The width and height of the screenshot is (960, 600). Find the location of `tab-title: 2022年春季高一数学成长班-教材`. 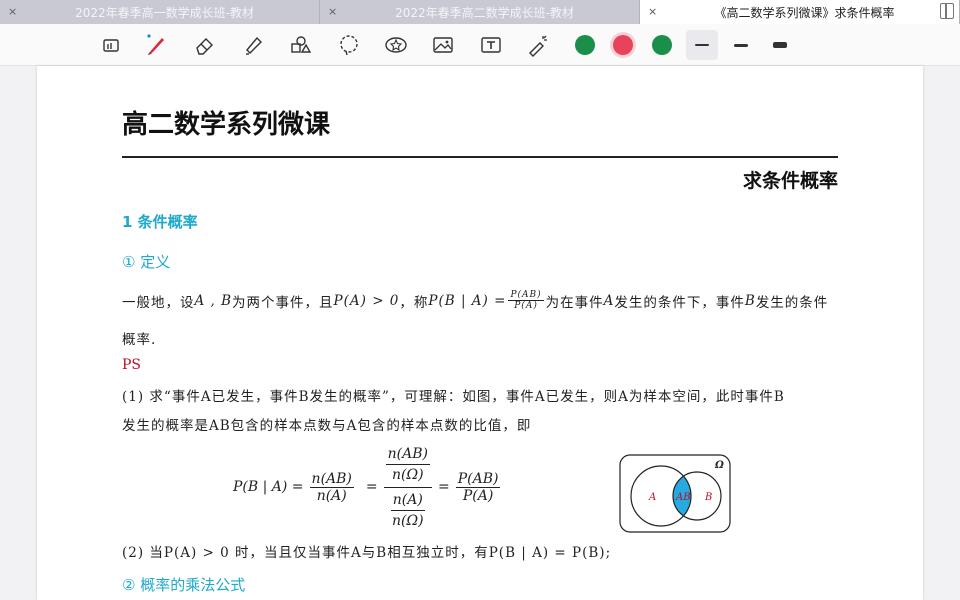

tab-title: 2022年春季高一数学成长班-教材 is located at coordinates (164, 12).